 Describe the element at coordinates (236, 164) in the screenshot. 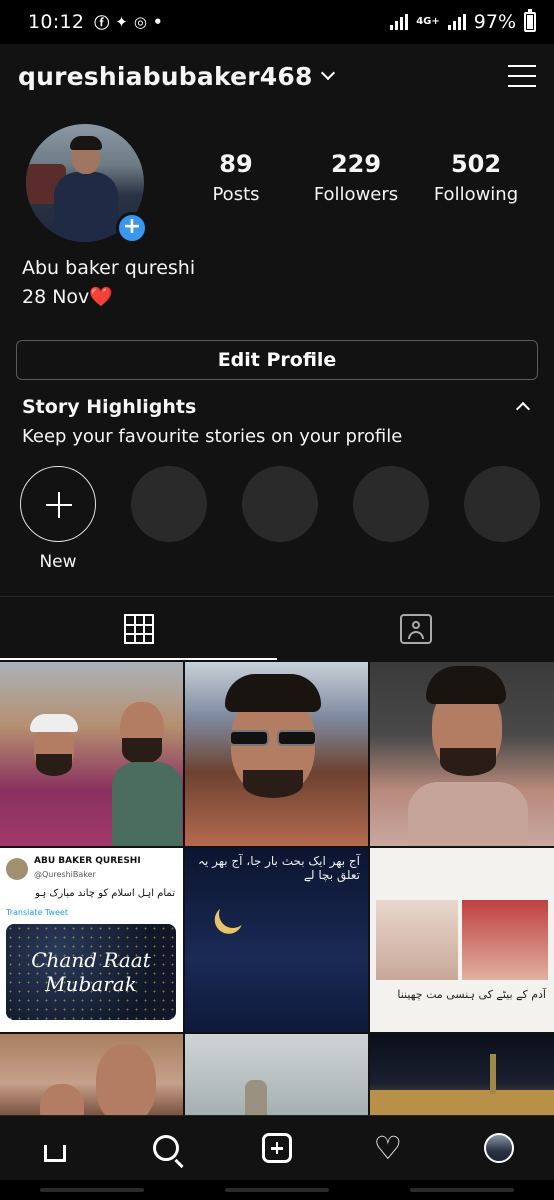

I see `stat-value: 89` at that location.